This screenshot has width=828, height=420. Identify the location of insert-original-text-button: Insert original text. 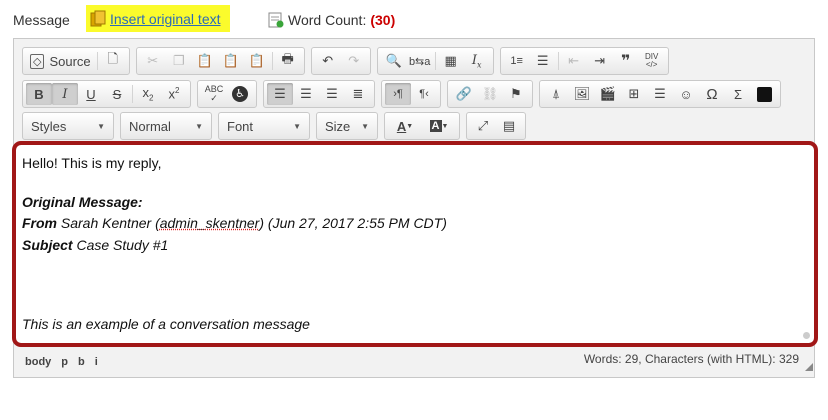
(158, 18).